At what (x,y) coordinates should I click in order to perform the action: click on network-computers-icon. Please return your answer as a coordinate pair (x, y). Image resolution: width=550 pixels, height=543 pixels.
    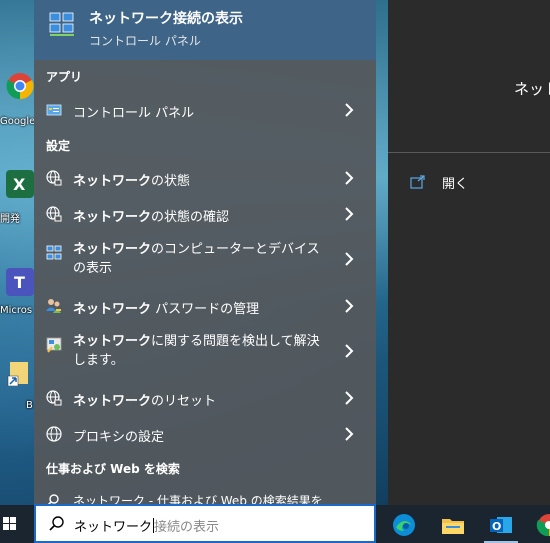
    Looking at the image, I should click on (54, 253).